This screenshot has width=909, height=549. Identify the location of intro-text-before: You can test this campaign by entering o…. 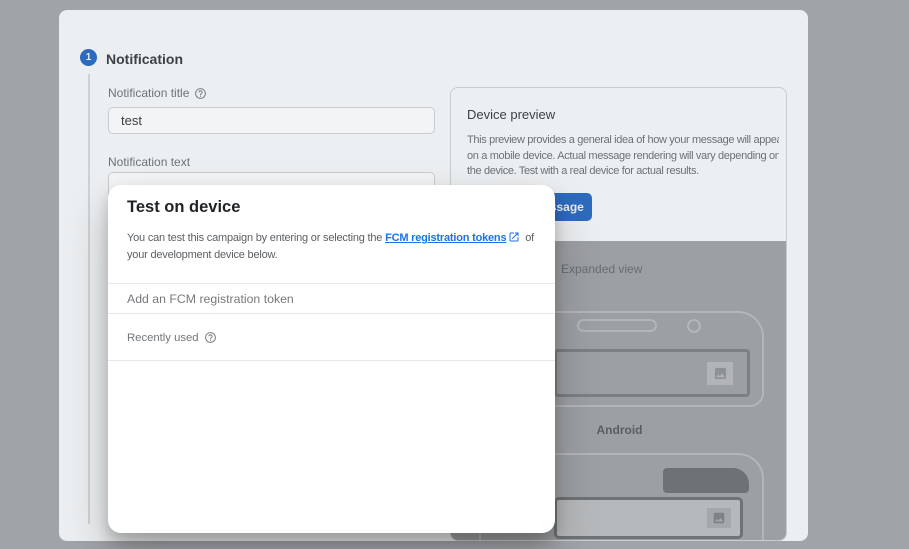
(256, 238).